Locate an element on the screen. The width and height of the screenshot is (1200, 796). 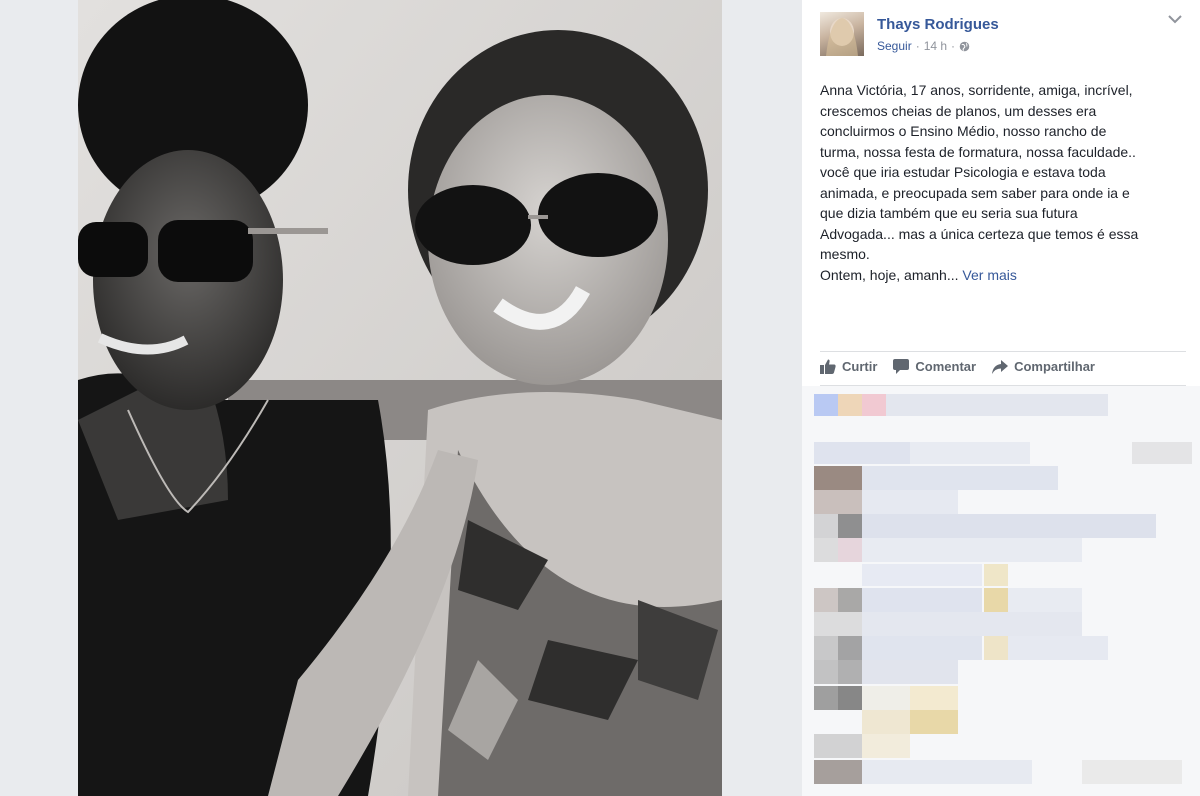
like-button: Curtir is located at coordinates (848, 366).